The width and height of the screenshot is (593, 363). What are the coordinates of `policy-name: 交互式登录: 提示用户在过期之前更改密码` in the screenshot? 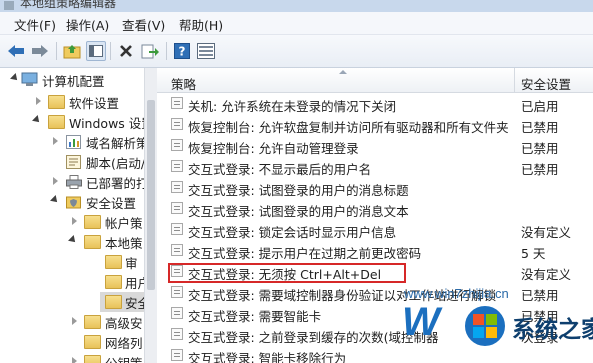 It's located at (305, 253).